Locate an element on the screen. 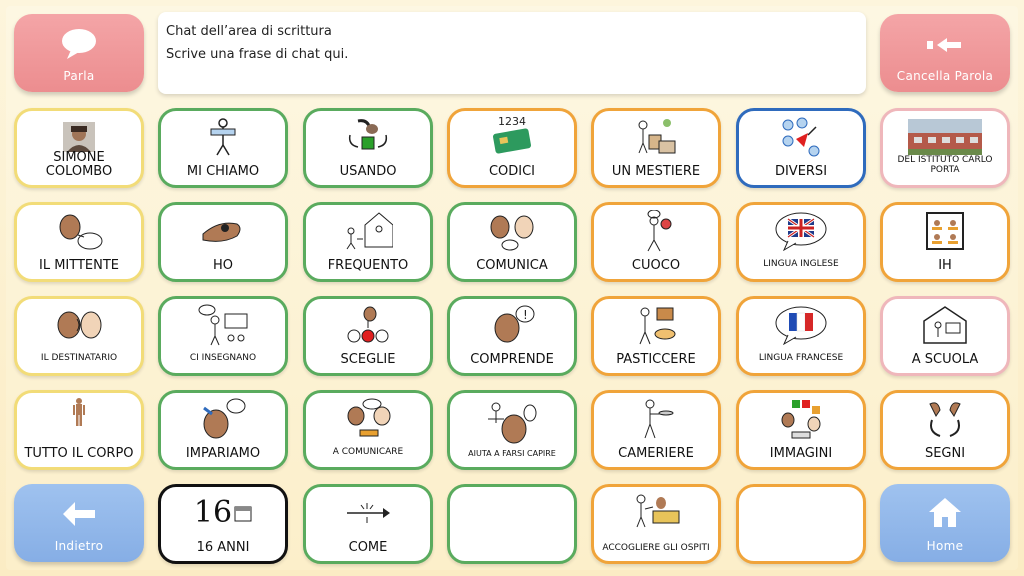  speak-button: Parla is located at coordinates (79, 53).